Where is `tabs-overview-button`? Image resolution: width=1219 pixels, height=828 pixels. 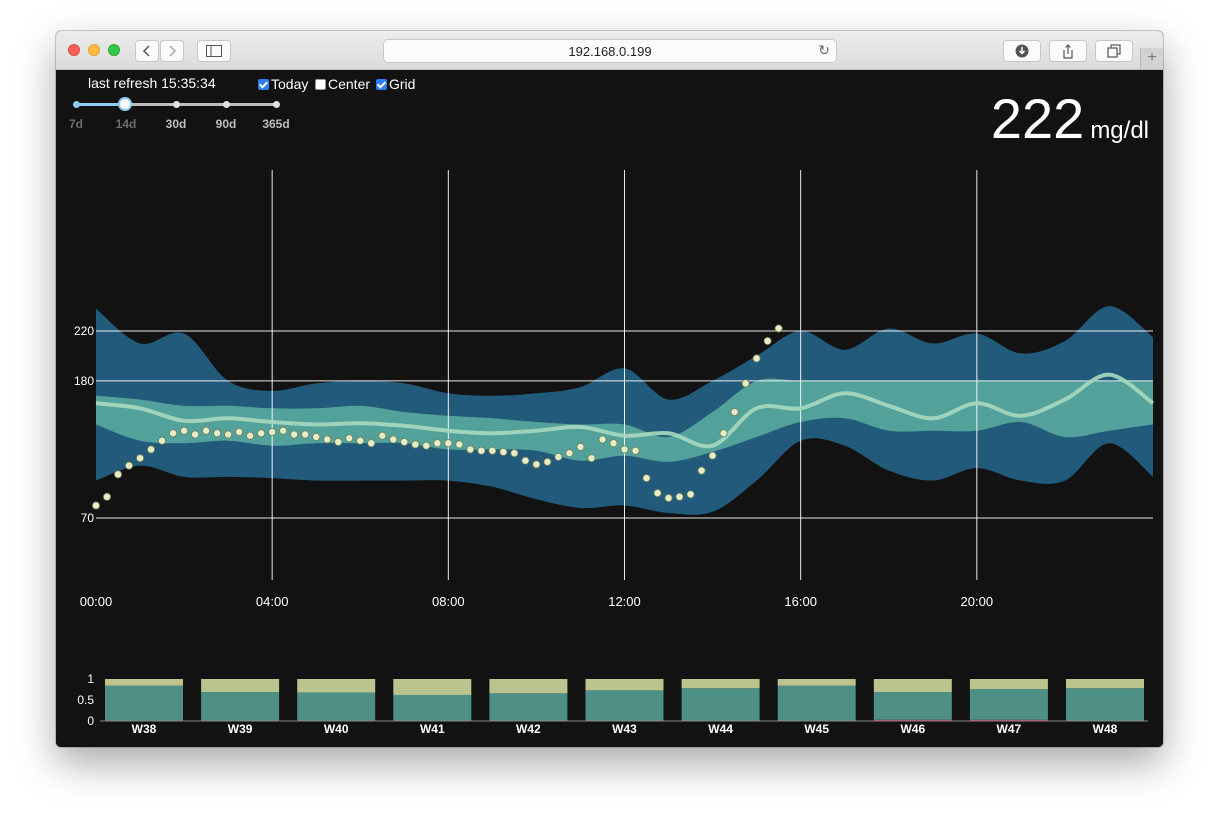 tabs-overview-button is located at coordinates (1114, 51).